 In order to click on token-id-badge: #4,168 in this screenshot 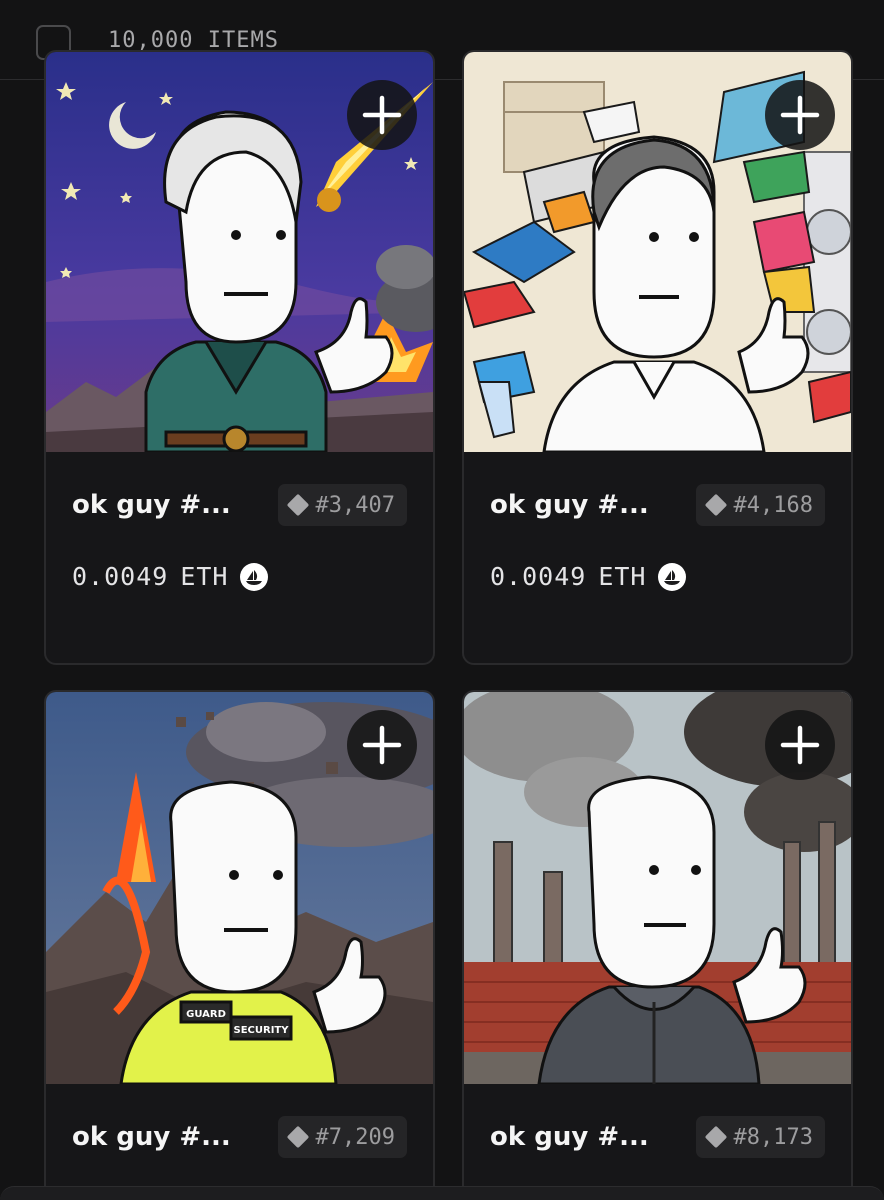, I will do `click(760, 505)`.